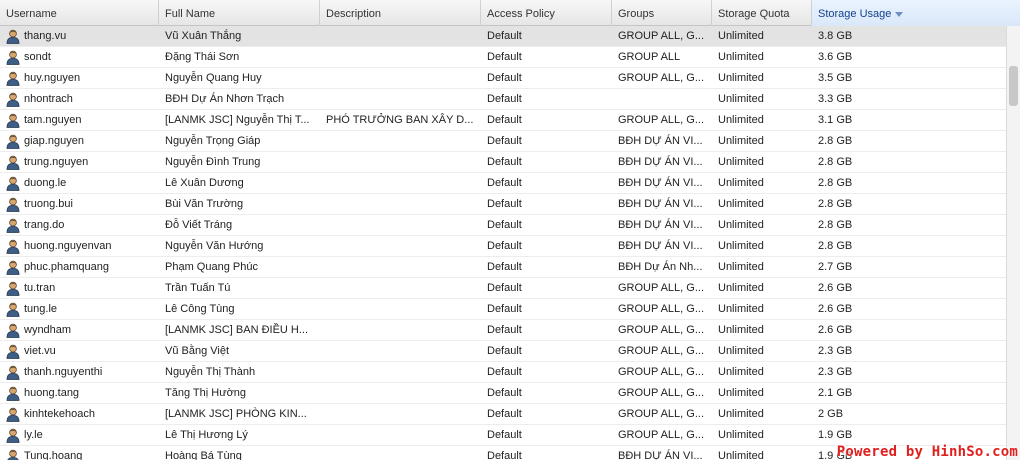 The width and height of the screenshot is (1020, 460). What do you see at coordinates (204, 183) in the screenshot?
I see `cell-full-name: Lê Xuân Dương` at bounding box center [204, 183].